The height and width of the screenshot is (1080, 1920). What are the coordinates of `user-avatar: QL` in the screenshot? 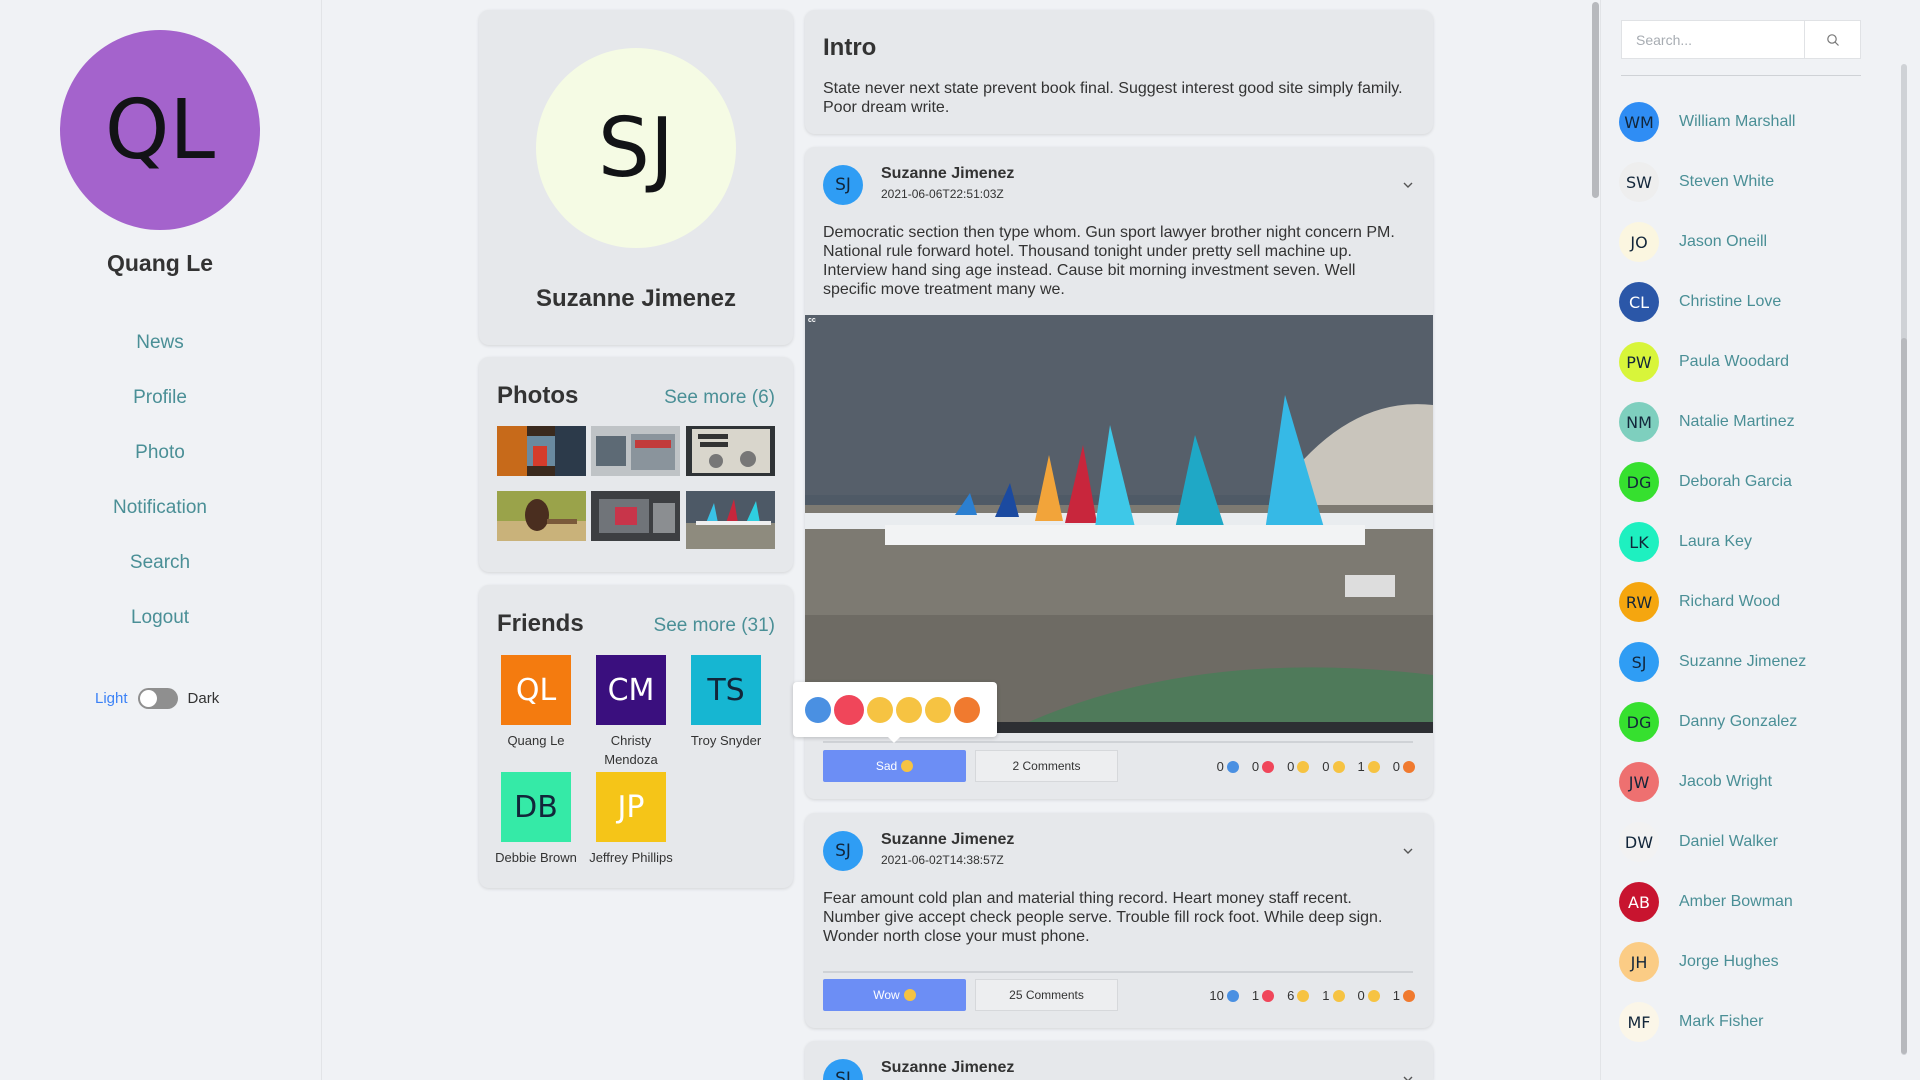 It's located at (160, 130).